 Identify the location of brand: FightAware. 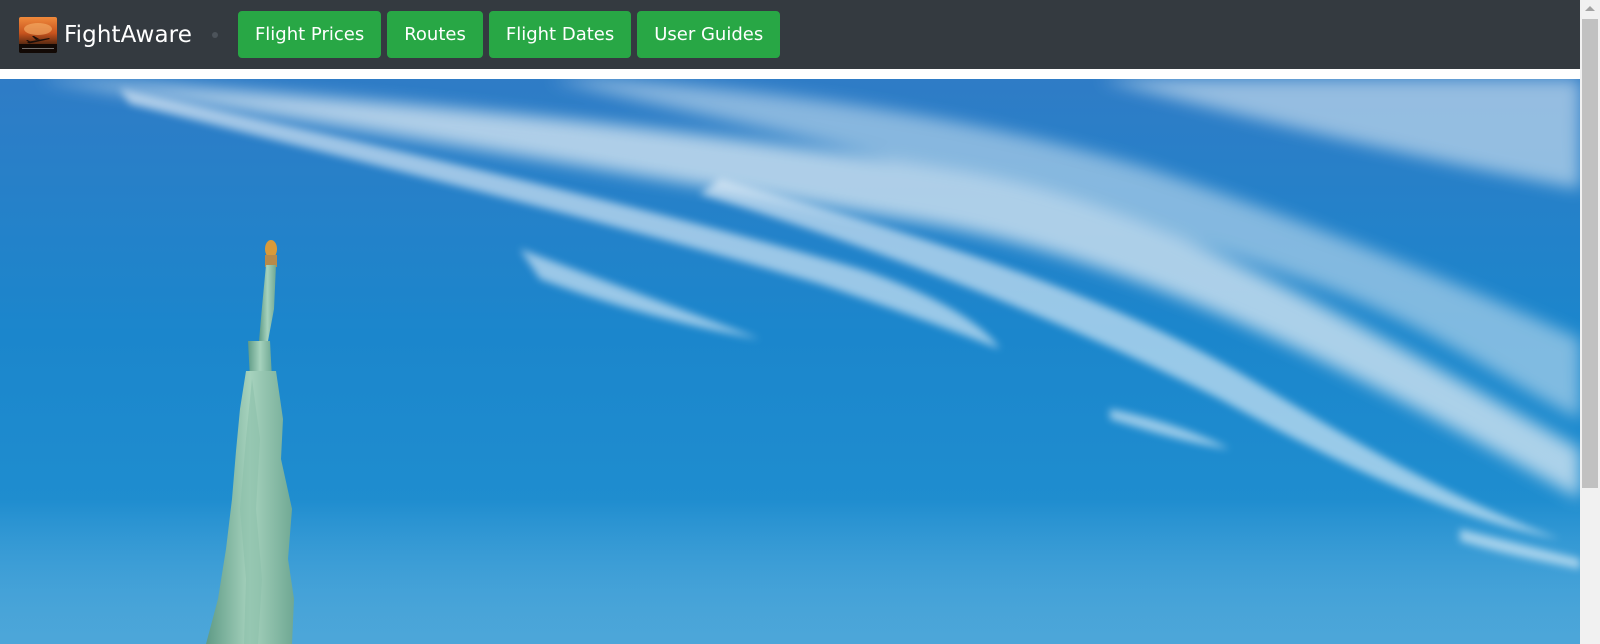
(105, 35).